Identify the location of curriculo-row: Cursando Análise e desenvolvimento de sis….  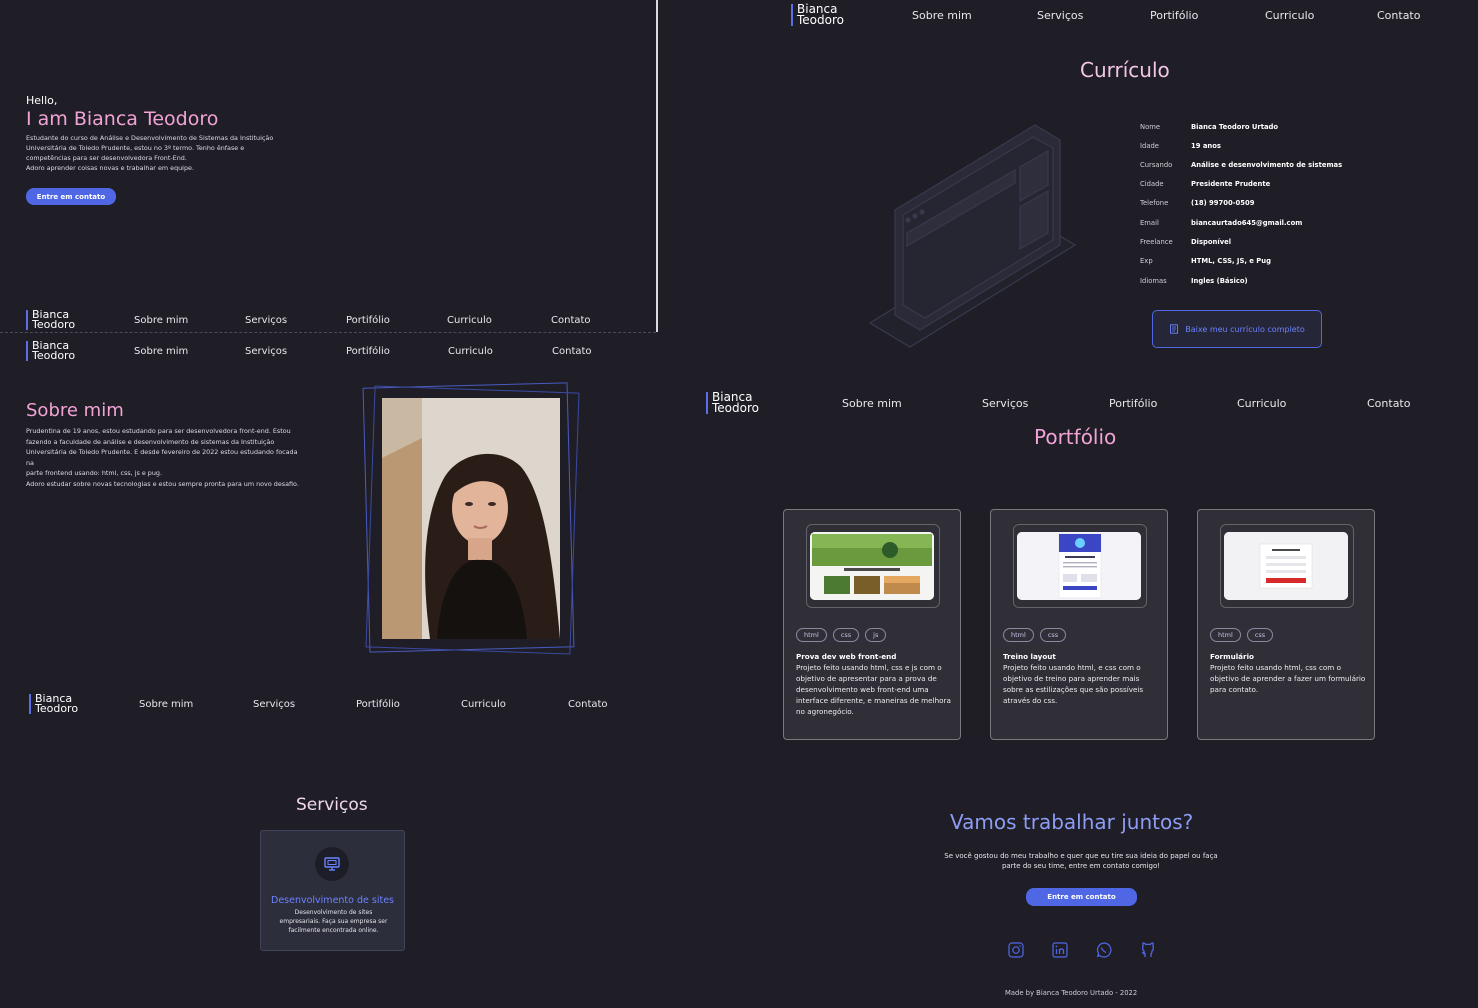
(1241, 165).